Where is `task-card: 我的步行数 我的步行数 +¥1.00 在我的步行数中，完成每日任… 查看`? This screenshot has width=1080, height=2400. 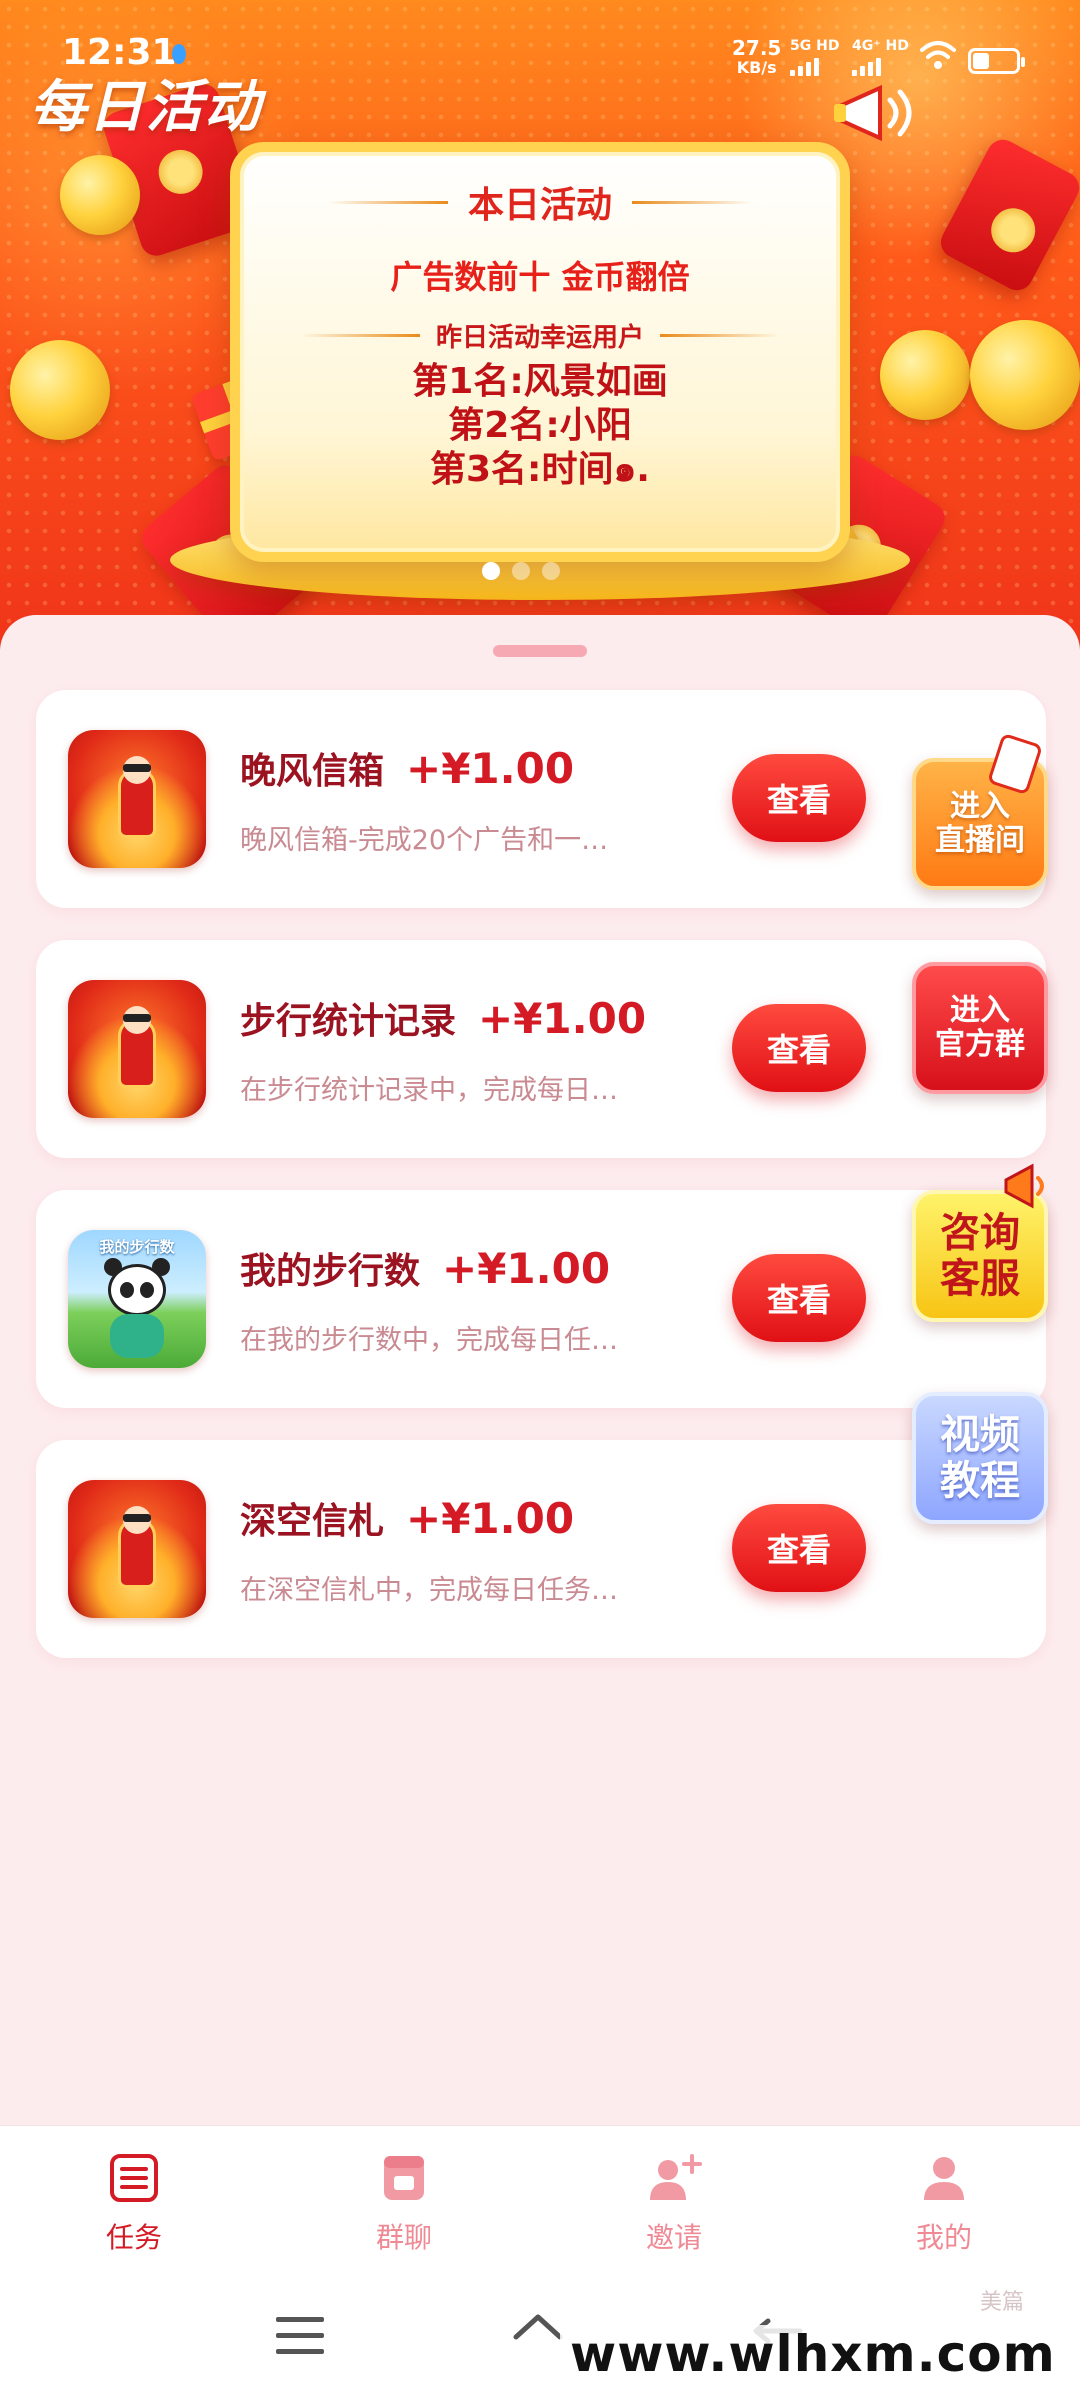 task-card: 我的步行数 我的步行数 +¥1.00 在我的步行数中，完成每日任… 查看 is located at coordinates (541, 1299).